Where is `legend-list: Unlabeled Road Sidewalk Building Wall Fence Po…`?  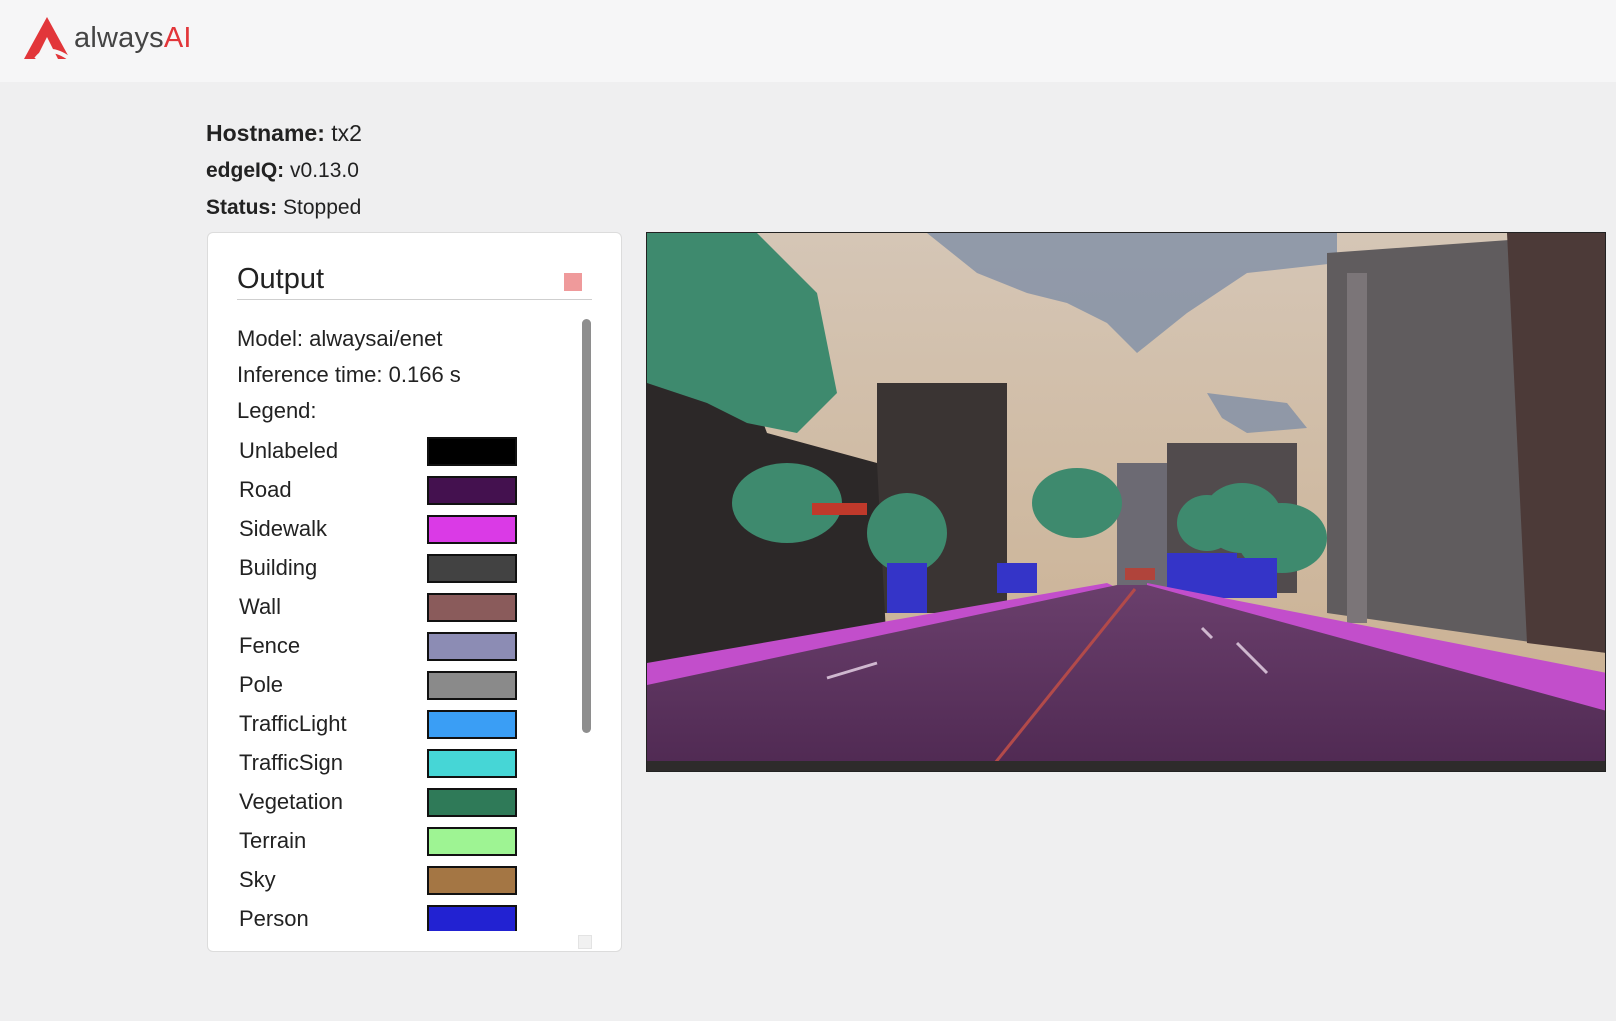
legend-list: Unlabeled Road Sidewalk Building Wall Fence Po… is located at coordinates (407, 681).